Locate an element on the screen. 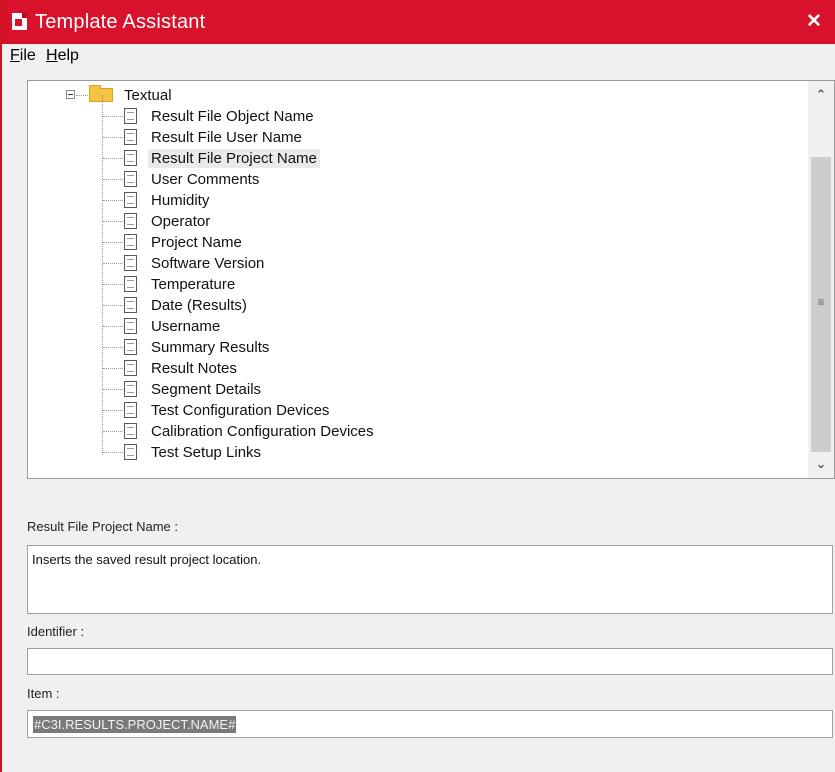 This screenshot has width=835, height=772. tree-vertical-connector is located at coordinates (102, 275).